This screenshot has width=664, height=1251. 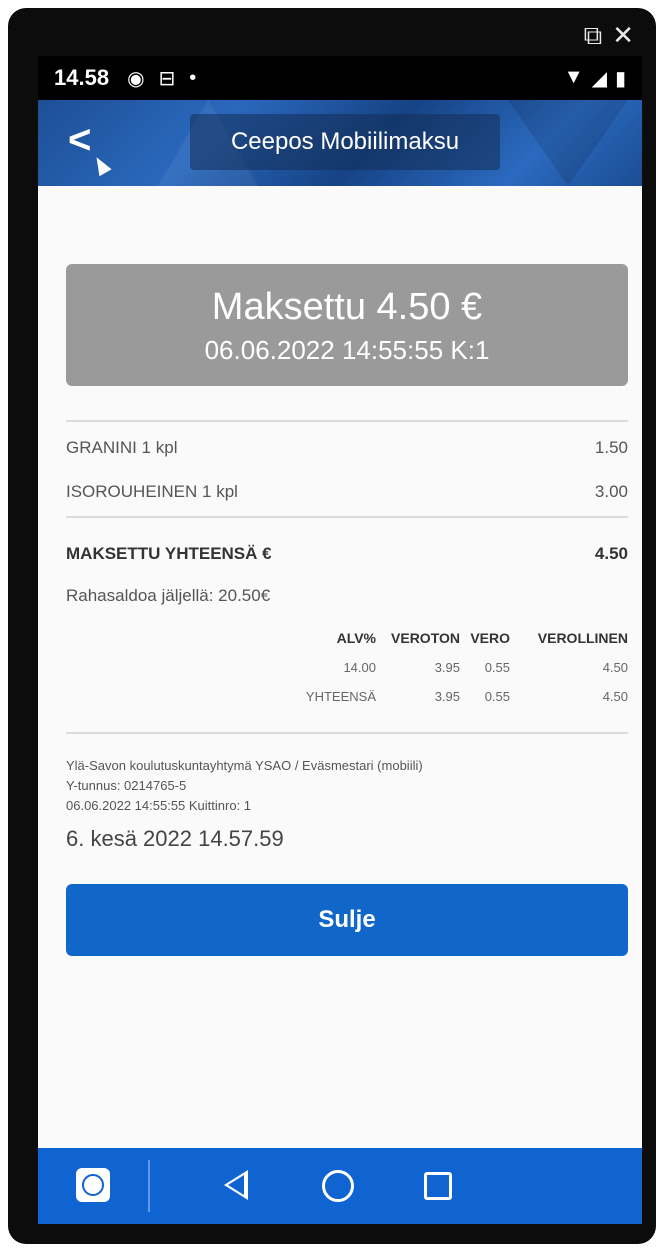 I want to click on vat-row: YHTEENSÄ 3.95 0.55 4.50, so click(x=453, y=699).